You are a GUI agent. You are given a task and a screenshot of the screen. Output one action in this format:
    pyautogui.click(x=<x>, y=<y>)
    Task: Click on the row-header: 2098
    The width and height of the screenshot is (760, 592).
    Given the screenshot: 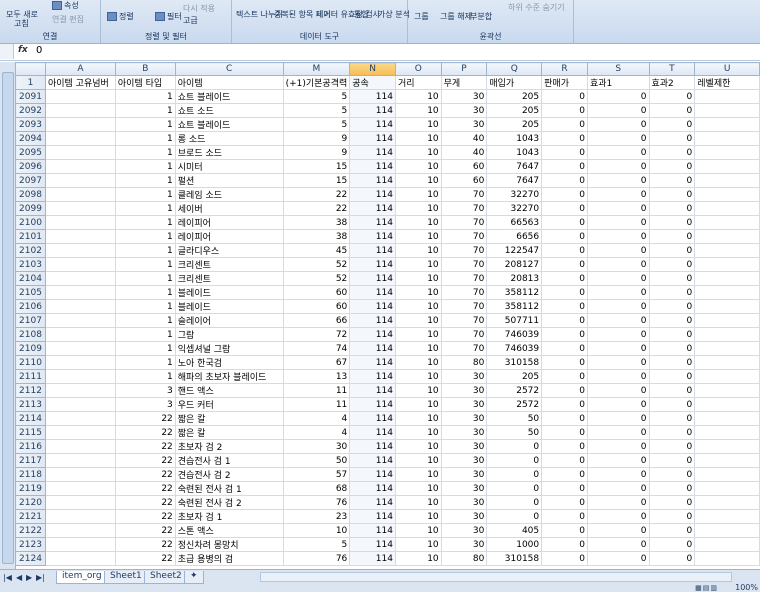 What is the action you would take?
    pyautogui.click(x=30, y=194)
    